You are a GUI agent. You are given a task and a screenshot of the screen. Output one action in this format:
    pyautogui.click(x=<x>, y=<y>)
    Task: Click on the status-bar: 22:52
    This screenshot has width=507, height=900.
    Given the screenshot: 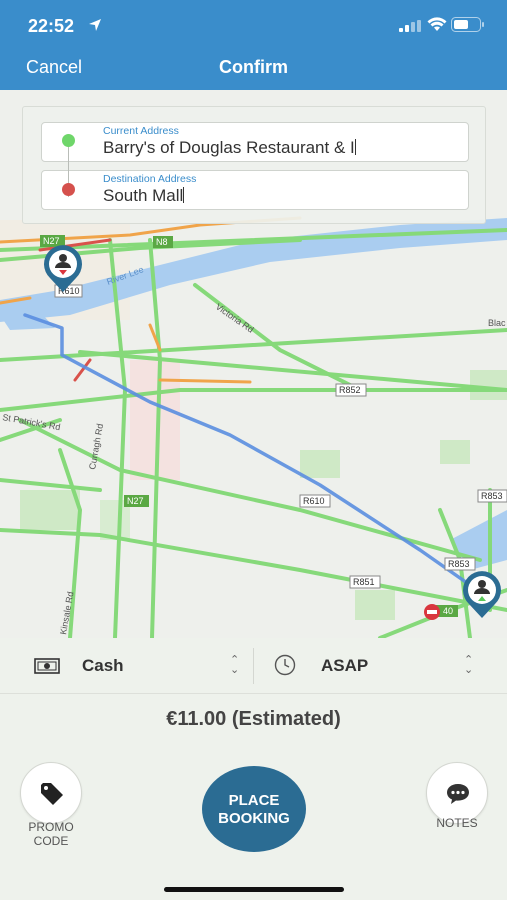 What is the action you would take?
    pyautogui.click(x=253, y=25)
    